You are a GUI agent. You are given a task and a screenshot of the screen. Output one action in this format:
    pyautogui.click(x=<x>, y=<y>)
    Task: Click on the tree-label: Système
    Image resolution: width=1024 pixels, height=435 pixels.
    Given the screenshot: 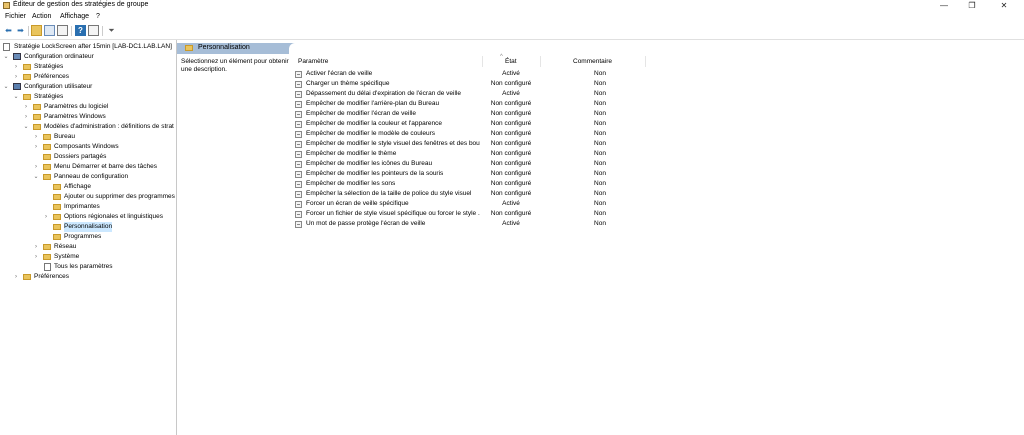 What is the action you would take?
    pyautogui.click(x=67, y=256)
    